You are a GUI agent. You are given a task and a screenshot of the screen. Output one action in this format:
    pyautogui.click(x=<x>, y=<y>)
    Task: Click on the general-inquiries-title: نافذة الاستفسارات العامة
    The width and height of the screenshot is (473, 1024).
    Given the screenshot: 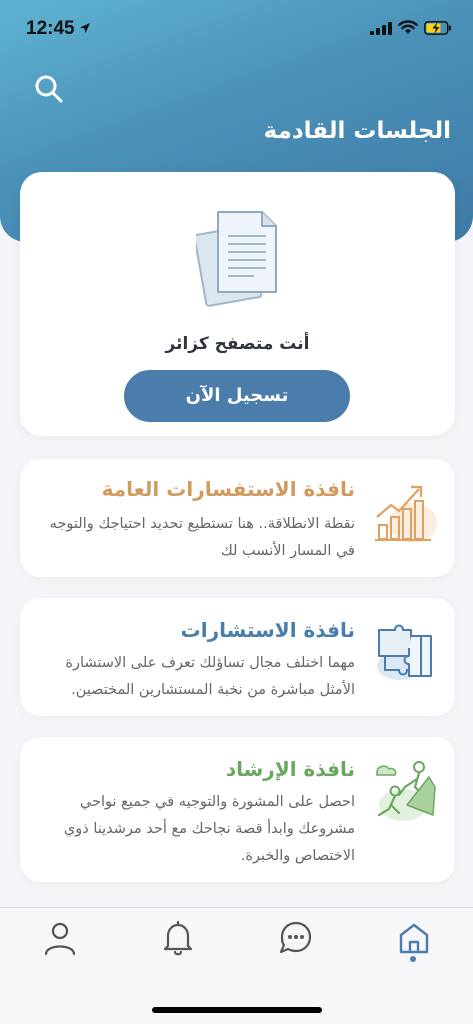 What is the action you would take?
    pyautogui.click(x=228, y=489)
    